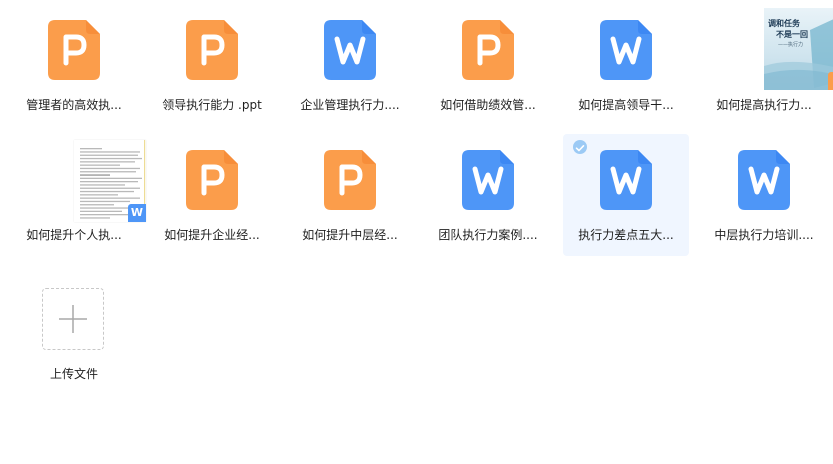 The width and height of the screenshot is (833, 464). I want to click on word-badge-icon: W, so click(137, 213).